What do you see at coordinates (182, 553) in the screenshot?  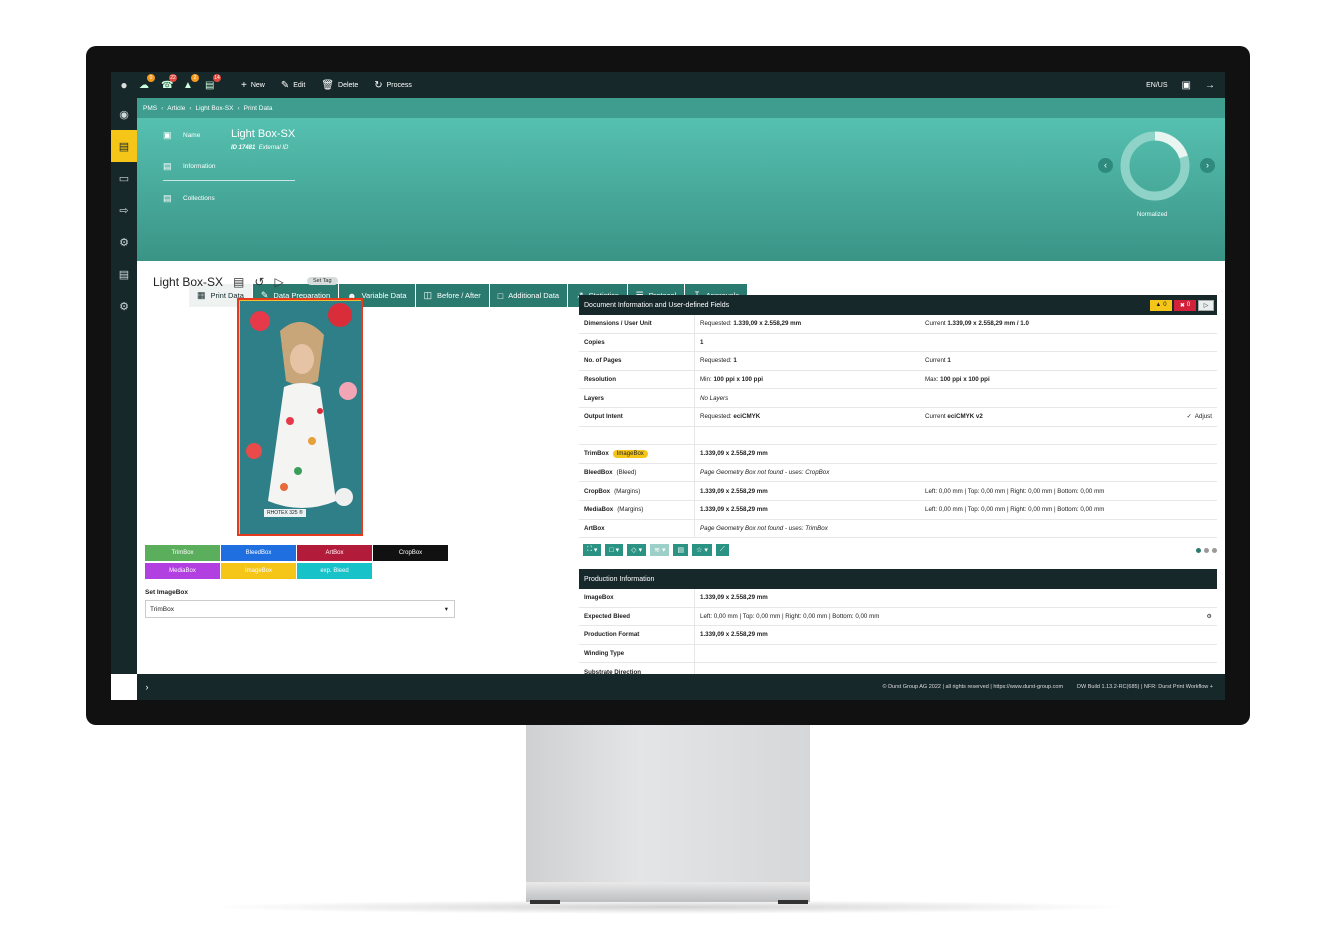 I see `trimbox-button: TrimBox` at bounding box center [182, 553].